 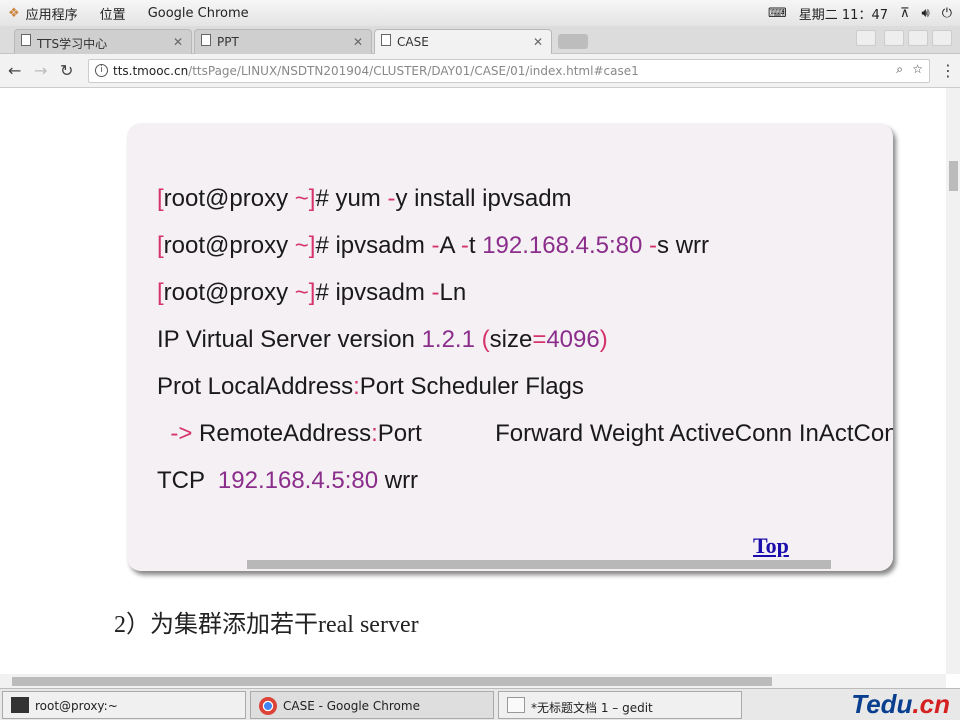 What do you see at coordinates (603, 339) in the screenshot?
I see `code-token: )` at bounding box center [603, 339].